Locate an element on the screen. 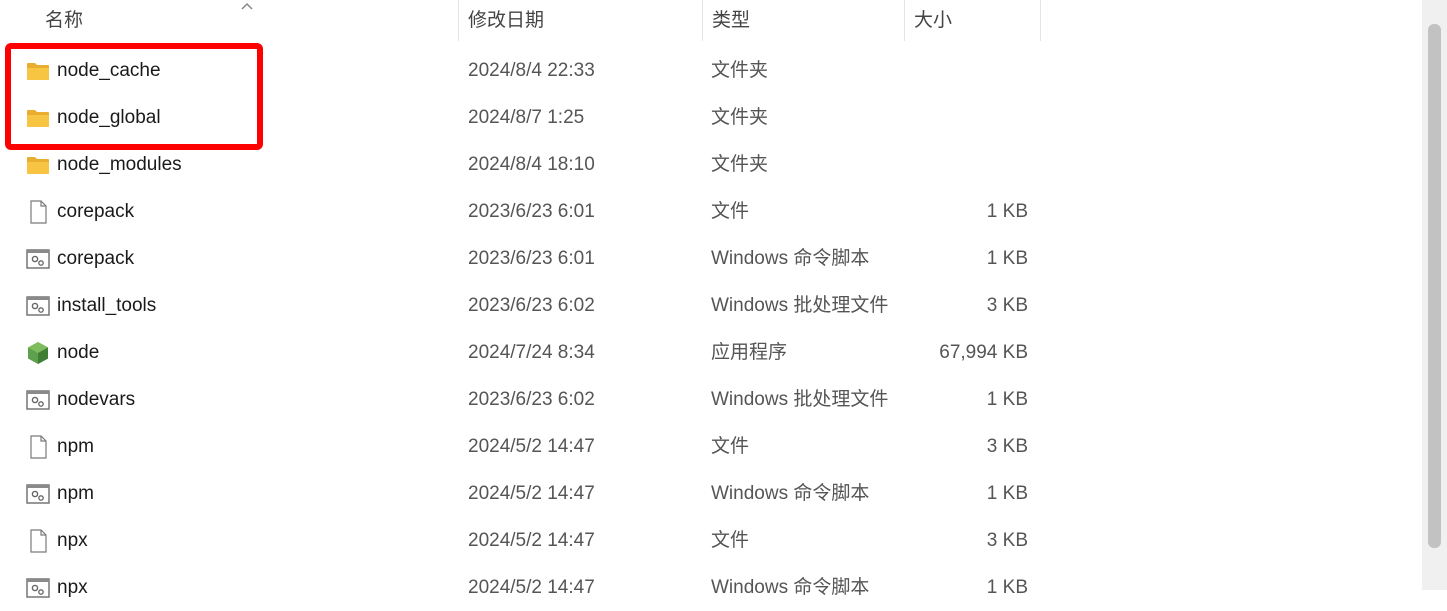  file-name: nodevars is located at coordinates (96, 399).